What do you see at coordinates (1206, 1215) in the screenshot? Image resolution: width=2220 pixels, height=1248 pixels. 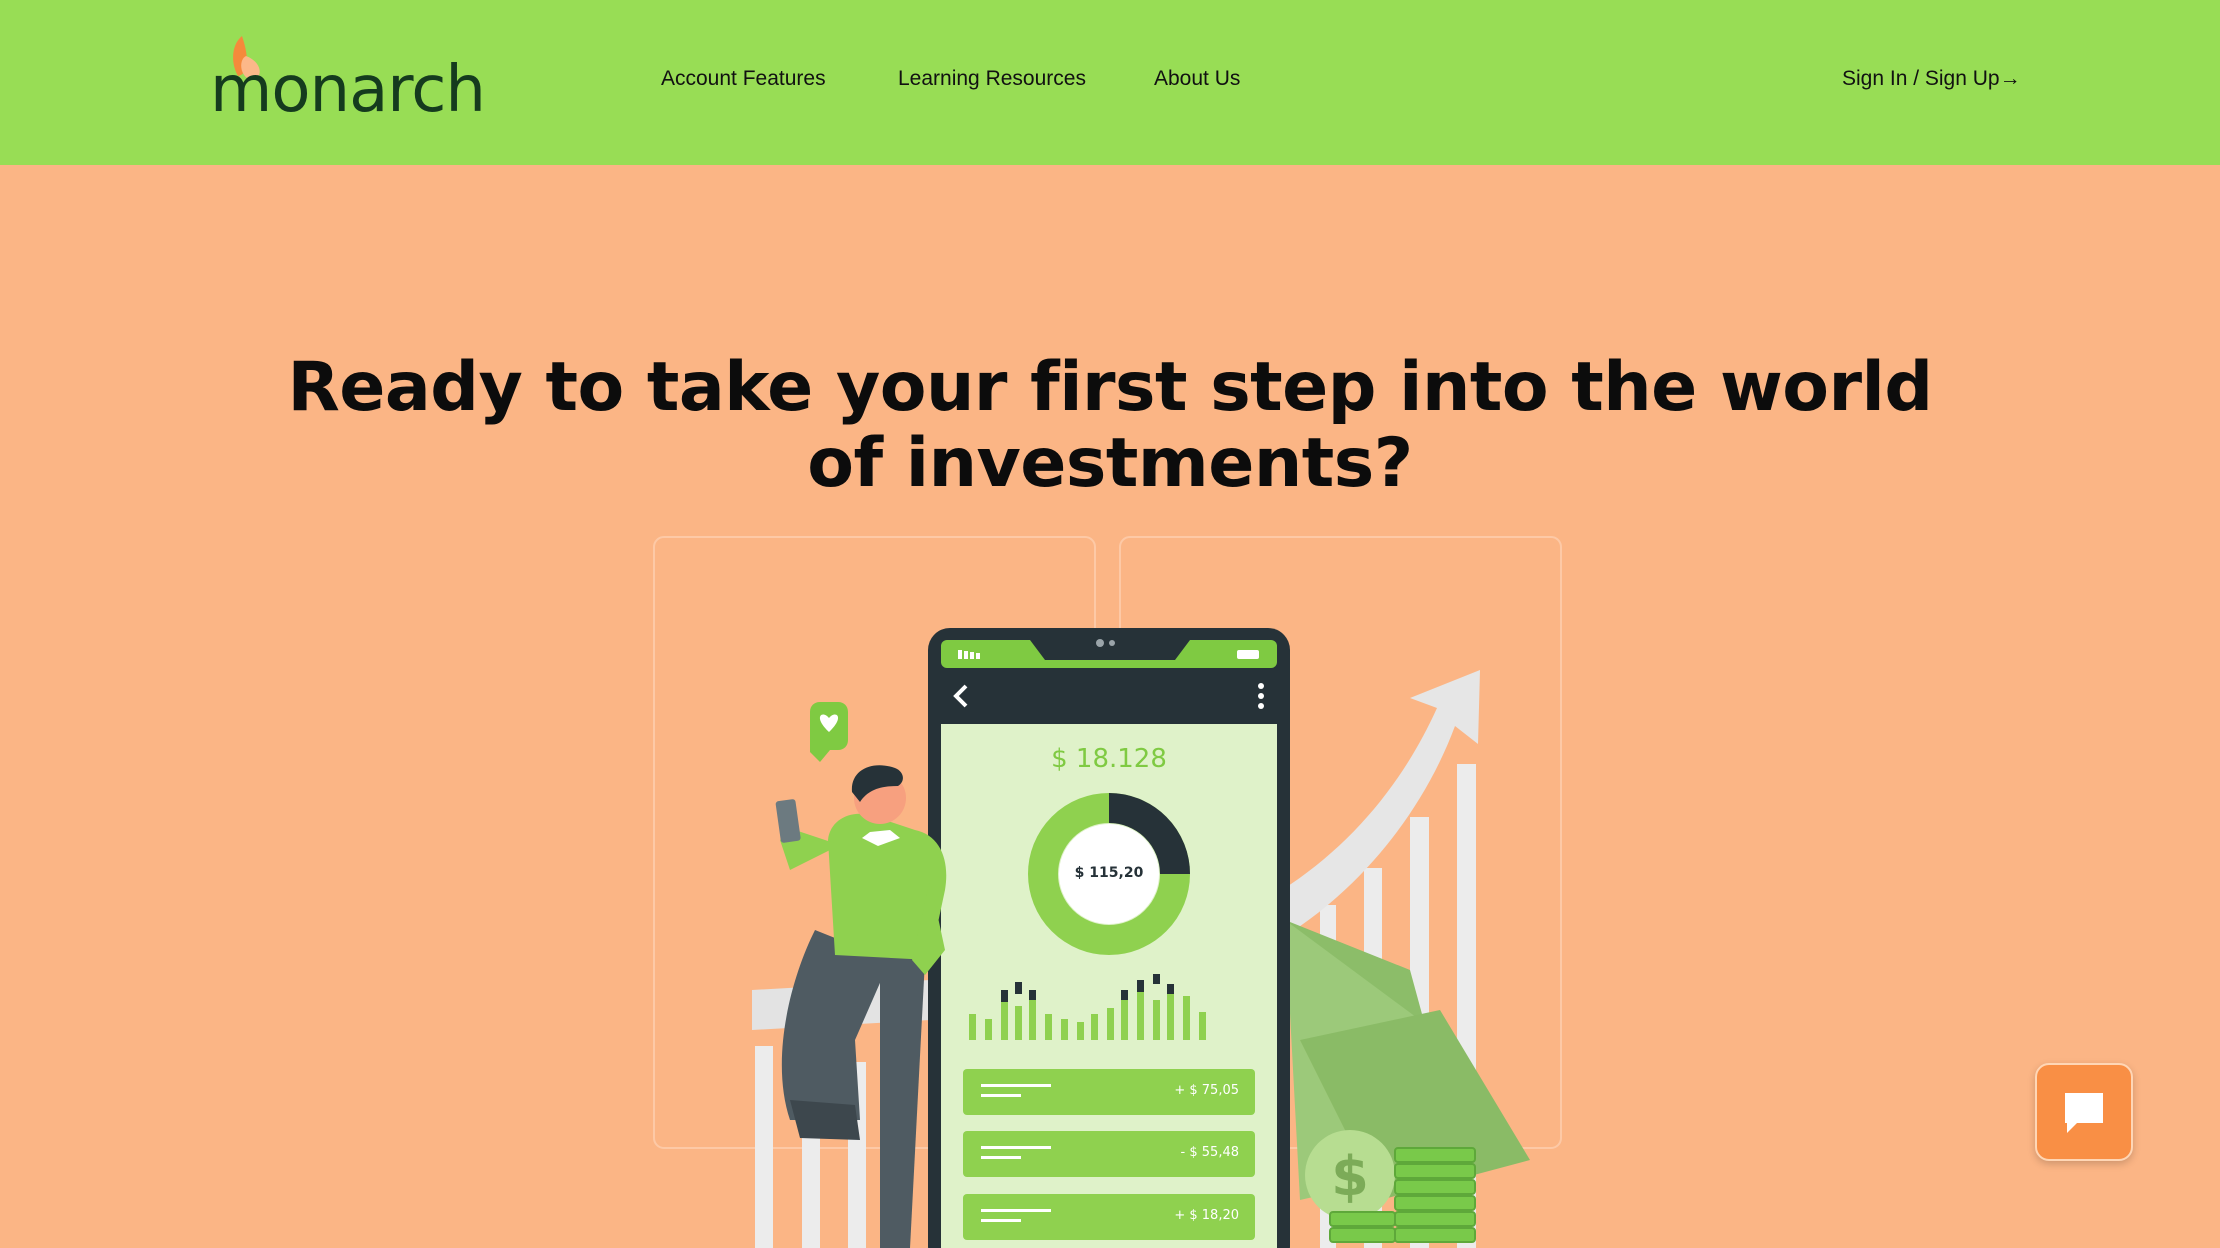 I see `transaction-amount: + $ 18,20` at bounding box center [1206, 1215].